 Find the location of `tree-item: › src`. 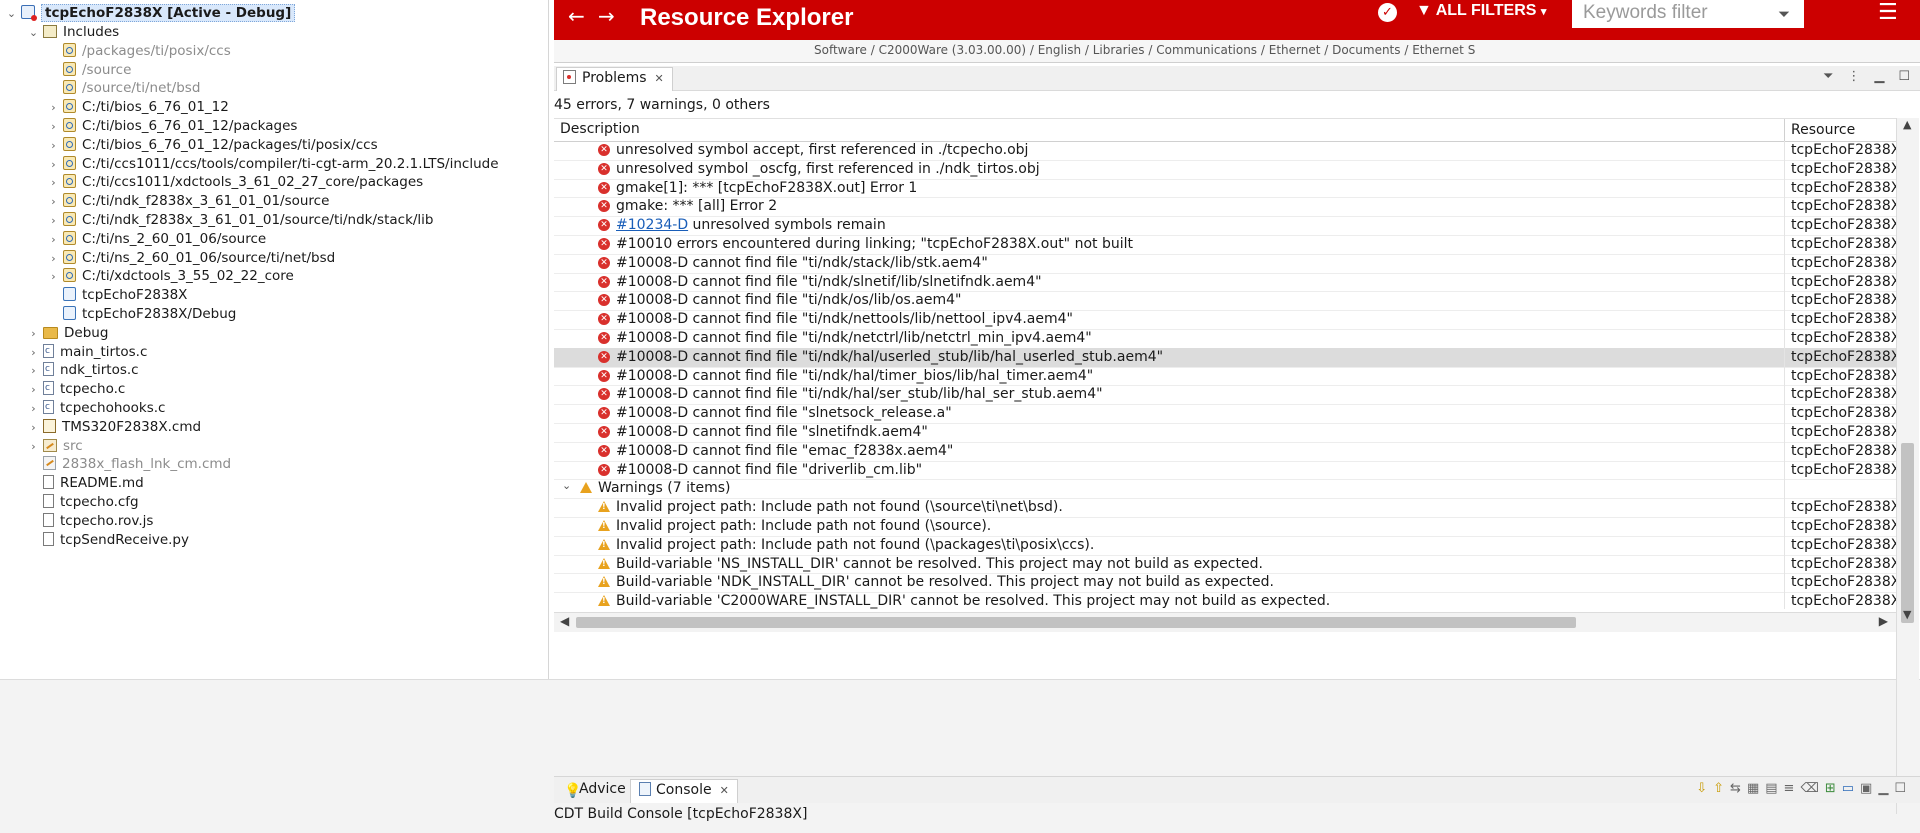

tree-item: › src is located at coordinates (55, 446).